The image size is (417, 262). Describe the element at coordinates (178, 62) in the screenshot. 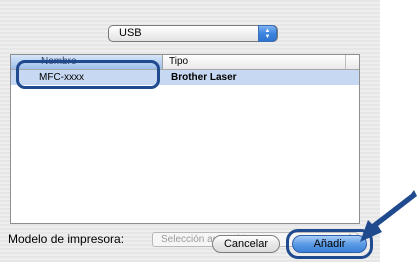

I see `column-header-type: Tipo` at that location.